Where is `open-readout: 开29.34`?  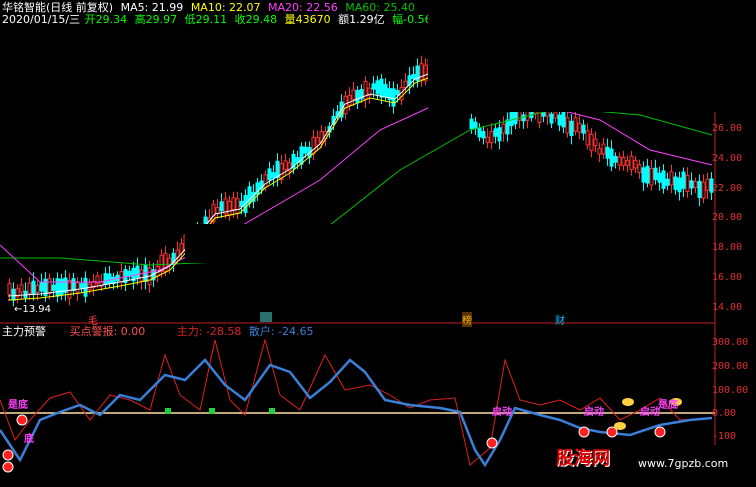 open-readout: 开29.34 is located at coordinates (106, 19).